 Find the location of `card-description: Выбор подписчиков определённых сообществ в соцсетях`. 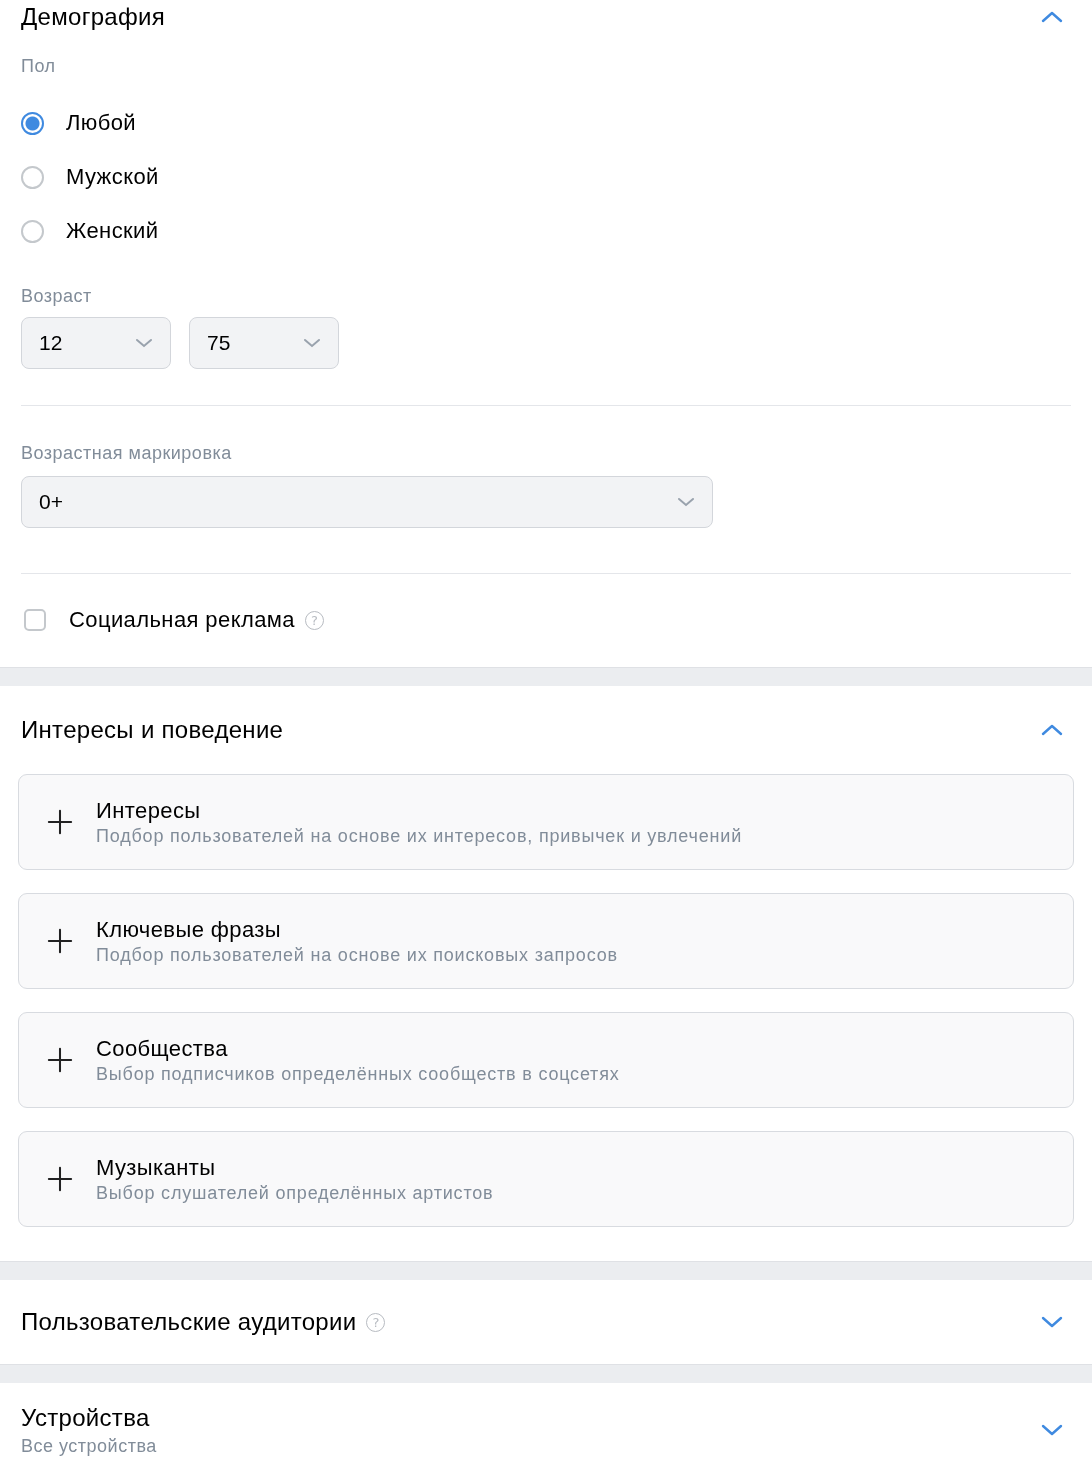

card-description: Выбор подписчиков определённых сообществ в соцсетях is located at coordinates (358, 1074).